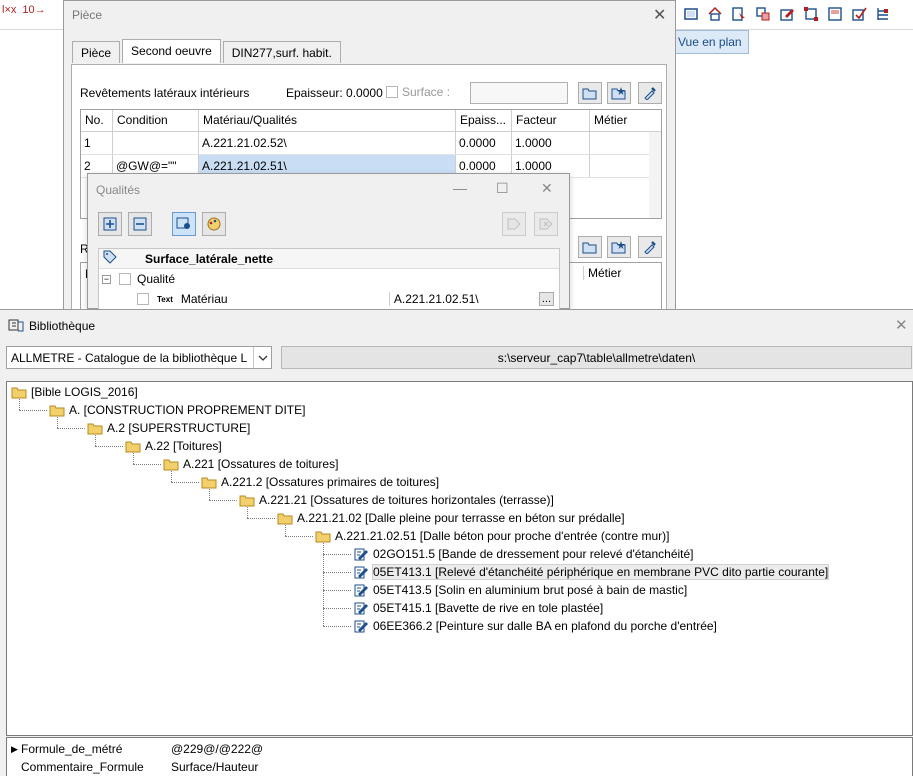 This screenshot has height=776, width=913. What do you see at coordinates (619, 93) in the screenshot?
I see `favorite-button` at bounding box center [619, 93].